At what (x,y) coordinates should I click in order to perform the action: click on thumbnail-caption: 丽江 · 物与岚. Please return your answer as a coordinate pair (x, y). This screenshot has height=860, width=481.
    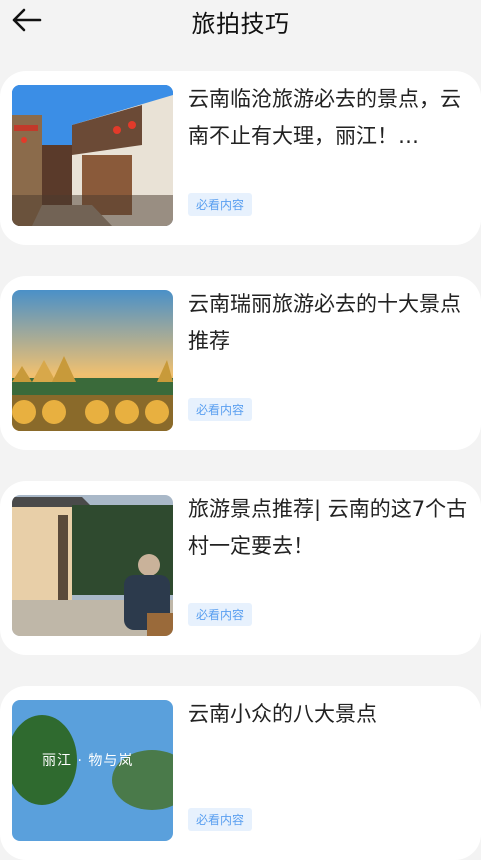
    Looking at the image, I should click on (88, 761).